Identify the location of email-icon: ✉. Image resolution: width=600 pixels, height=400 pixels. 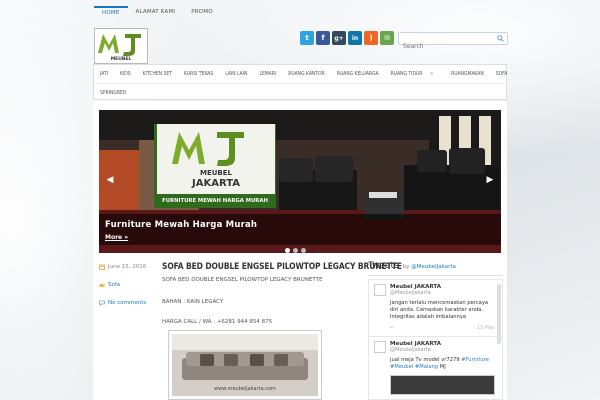
(387, 38).